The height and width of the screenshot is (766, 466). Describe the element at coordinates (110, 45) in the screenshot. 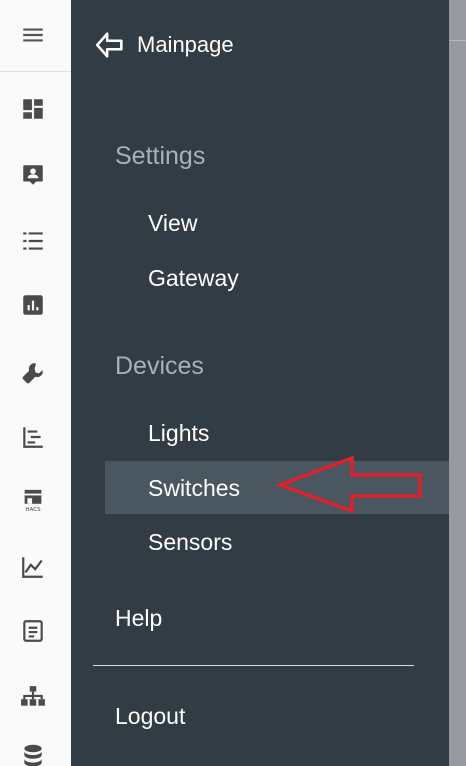

I see `arrow-left-icon` at that location.